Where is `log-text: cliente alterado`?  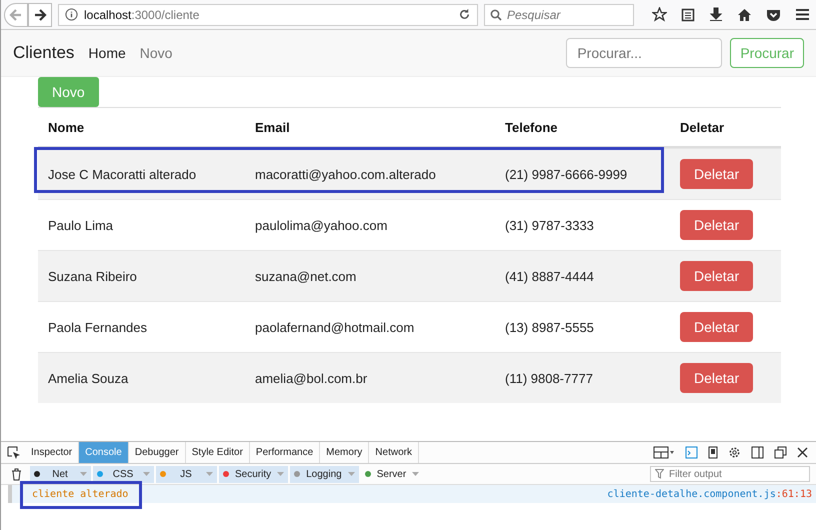 log-text: cliente alterado is located at coordinates (80, 494).